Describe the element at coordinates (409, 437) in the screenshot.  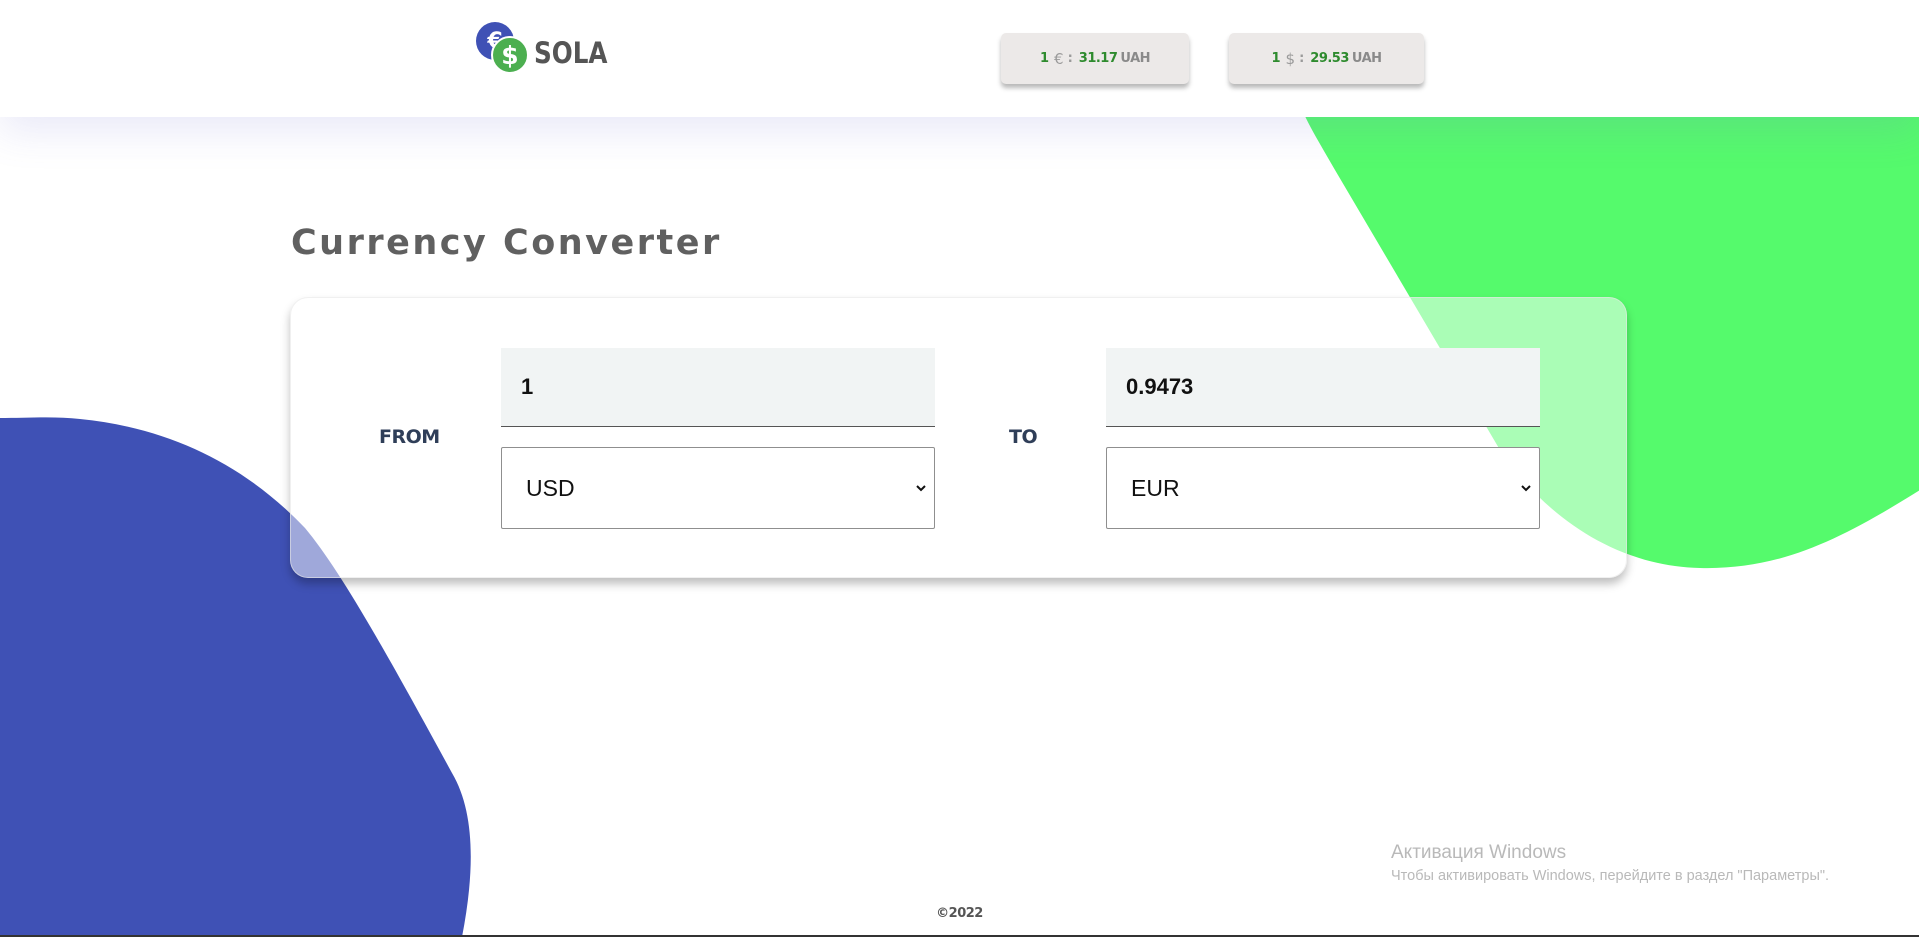
I see `from-label: FROM` at that location.